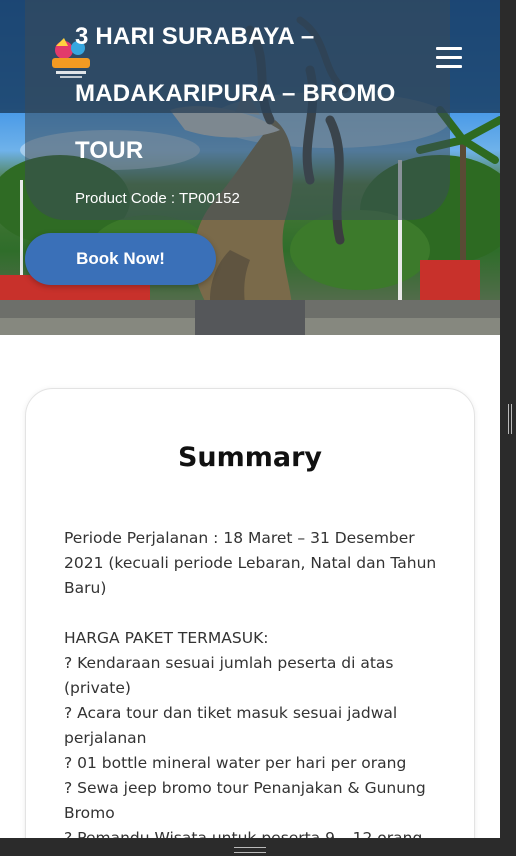 The width and height of the screenshot is (516, 856). What do you see at coordinates (250, 457) in the screenshot?
I see `summary-heading: Summary` at bounding box center [250, 457].